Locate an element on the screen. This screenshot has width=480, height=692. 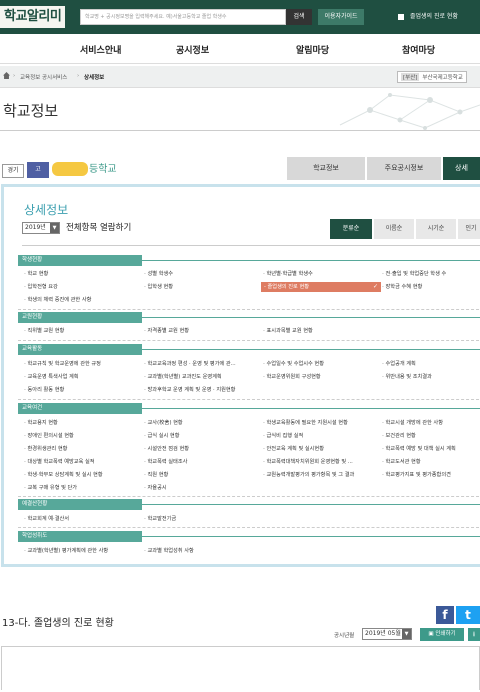
list-item: 학교시설 개방에 관한 사항 is located at coordinates (412, 423).